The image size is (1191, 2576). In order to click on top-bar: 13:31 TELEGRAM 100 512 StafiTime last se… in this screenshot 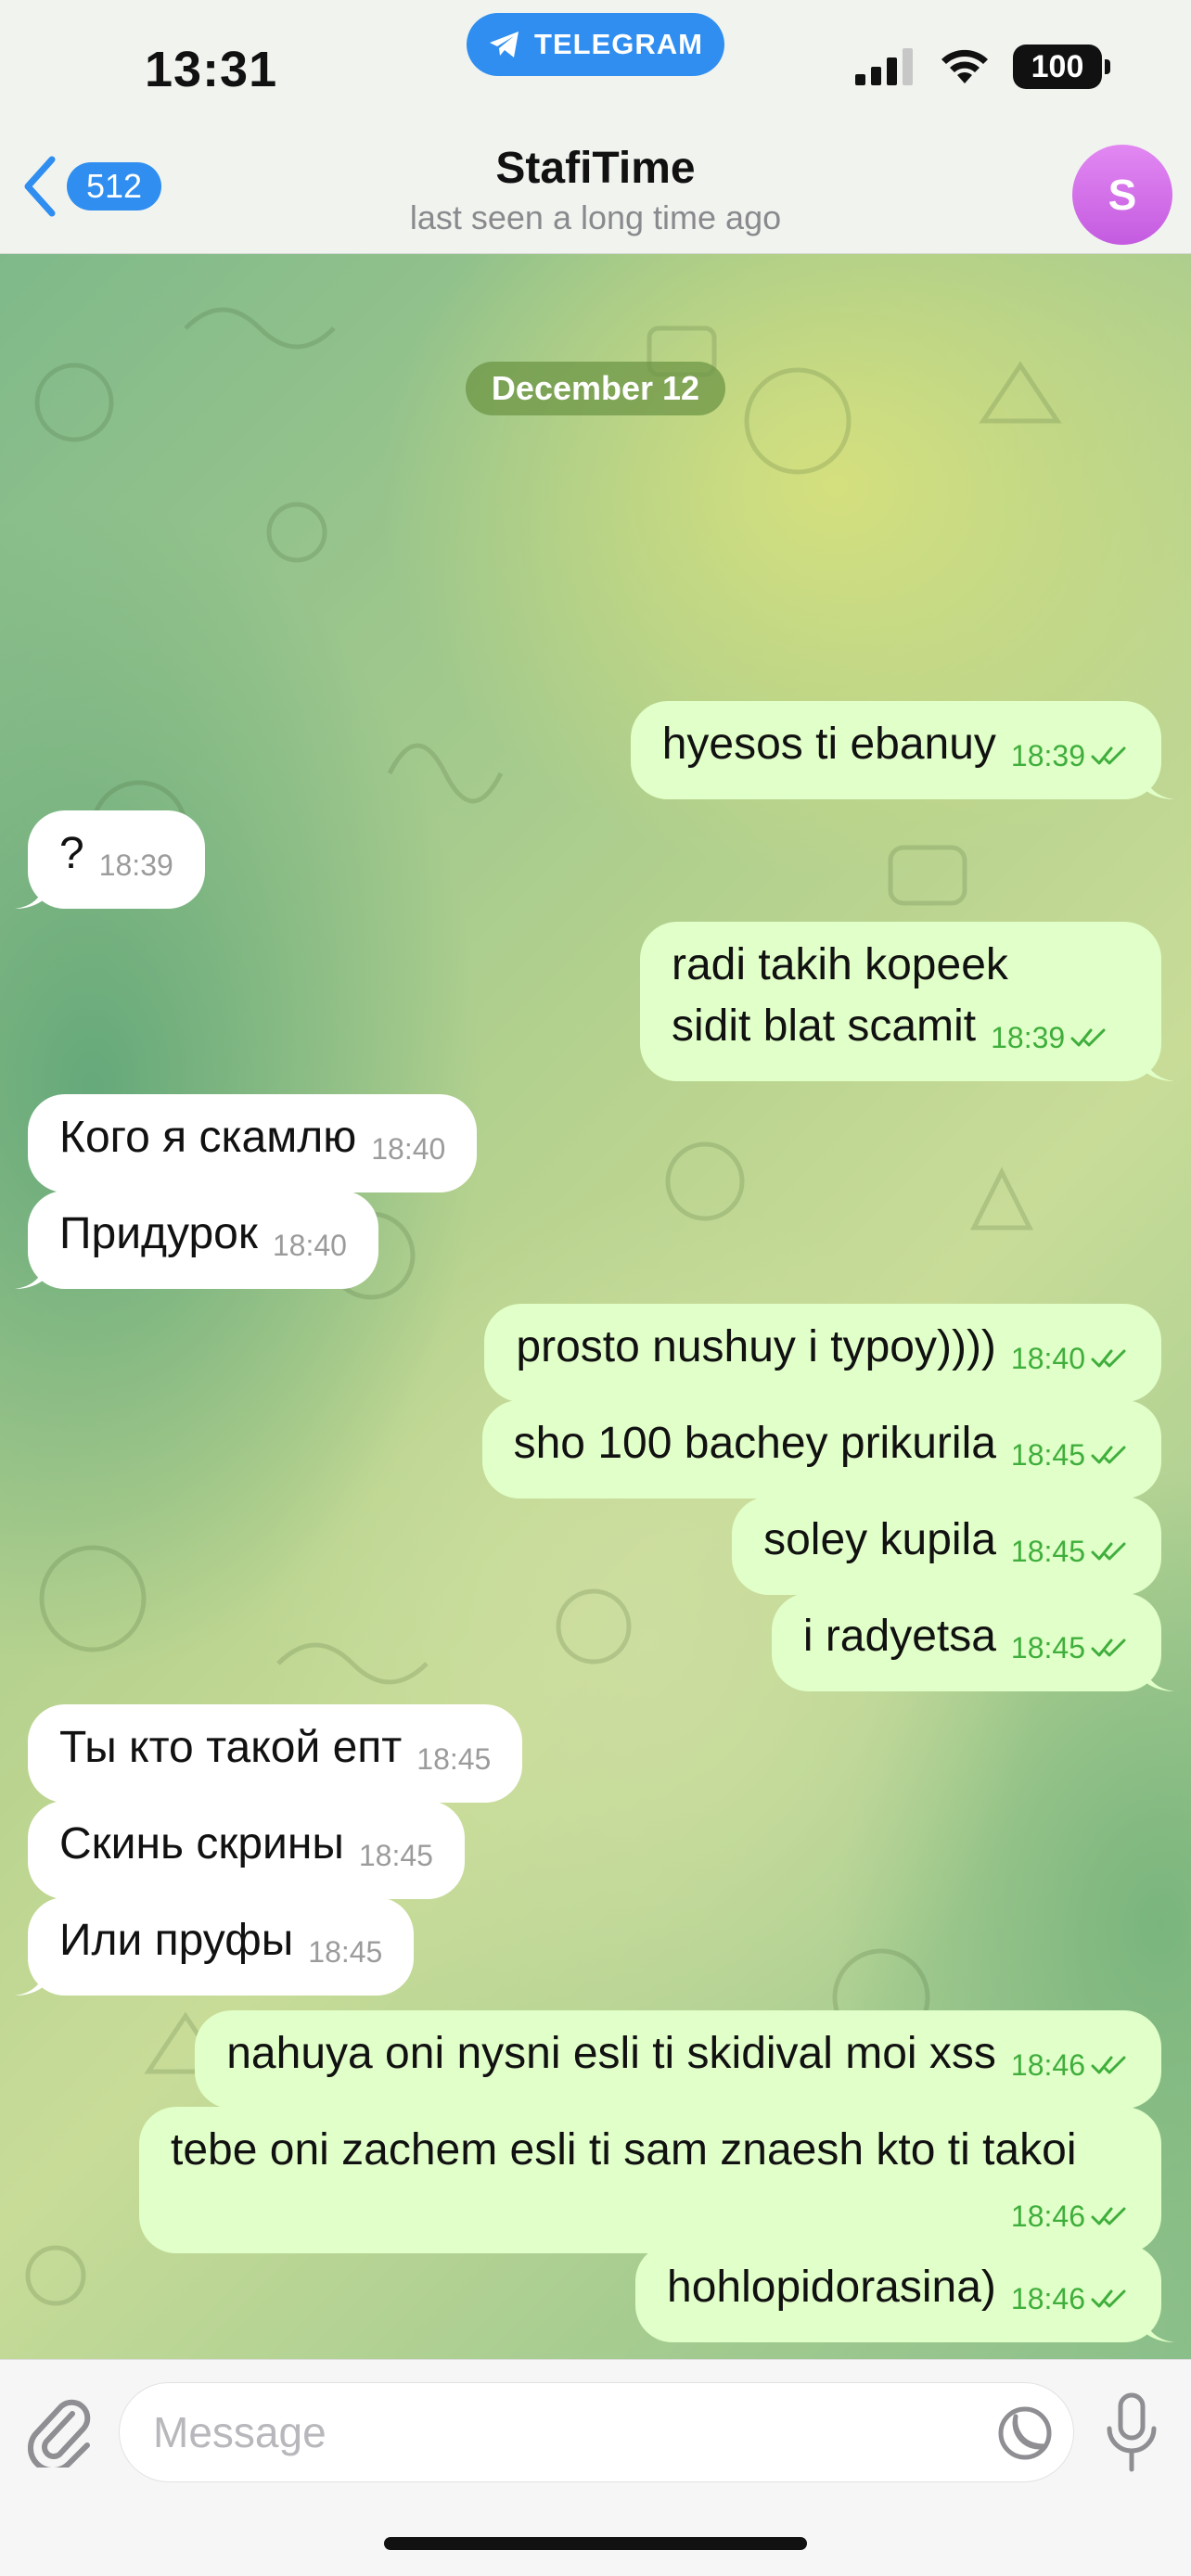, I will do `click(595, 127)`.